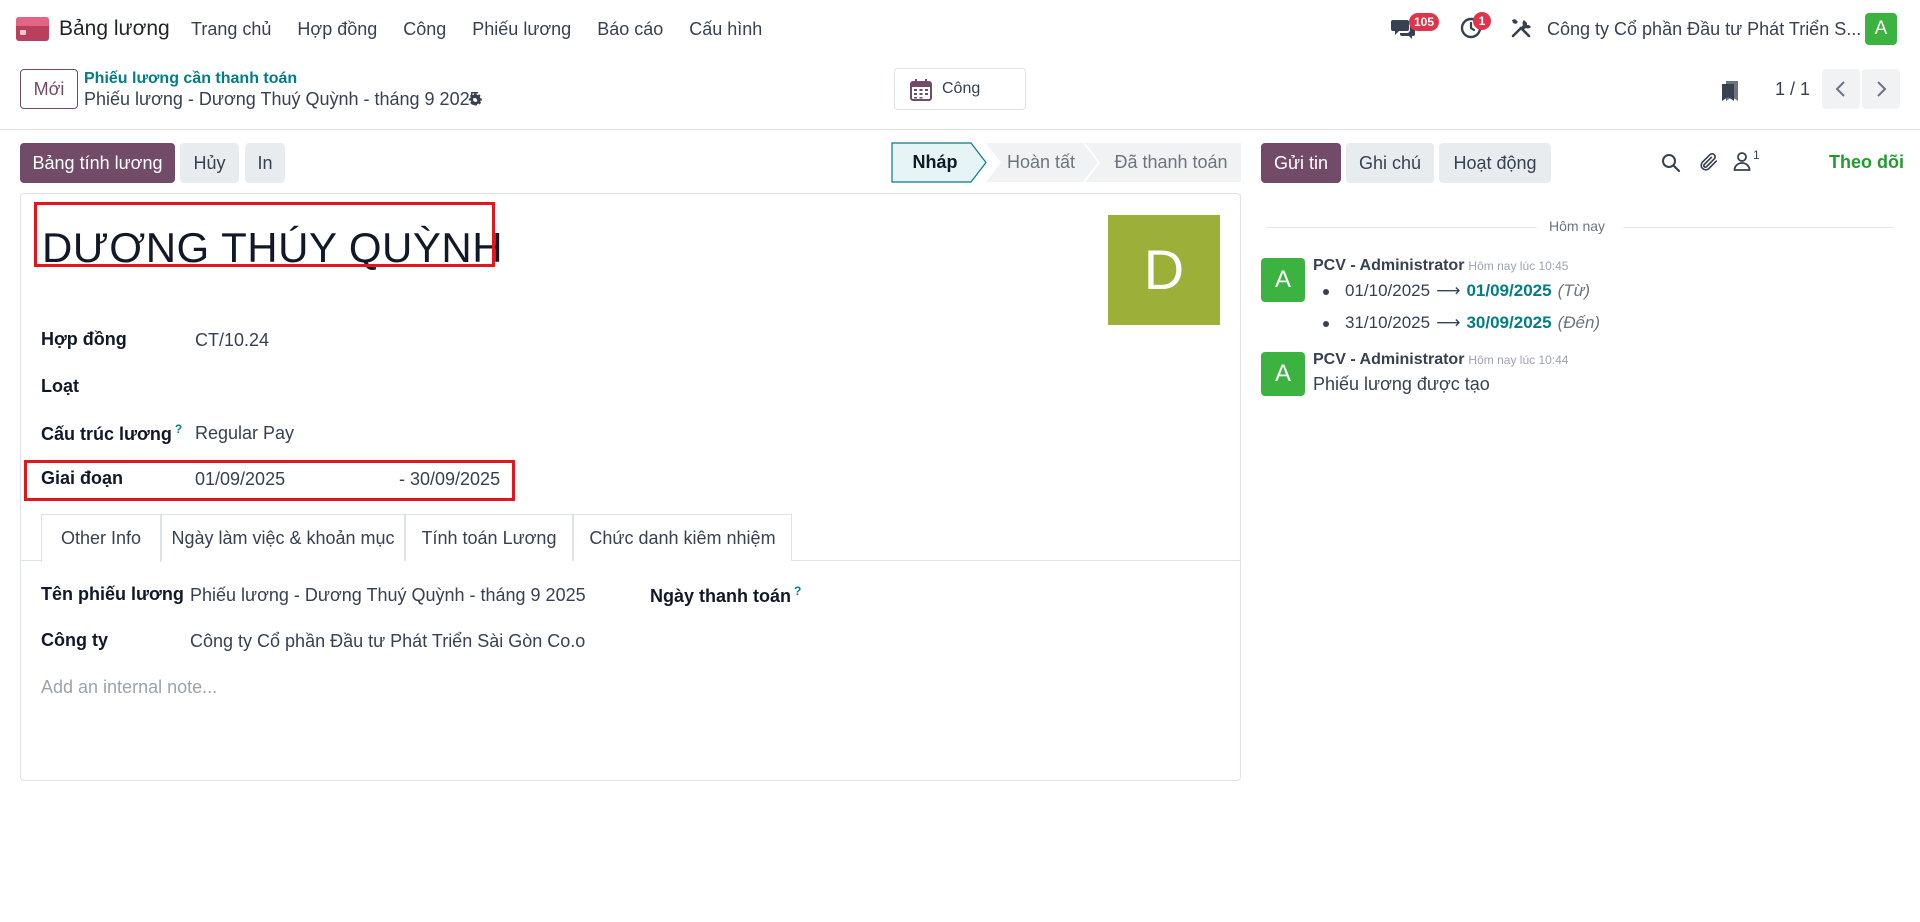  Describe the element at coordinates (265, 163) in the screenshot. I see `print-button: In` at that location.